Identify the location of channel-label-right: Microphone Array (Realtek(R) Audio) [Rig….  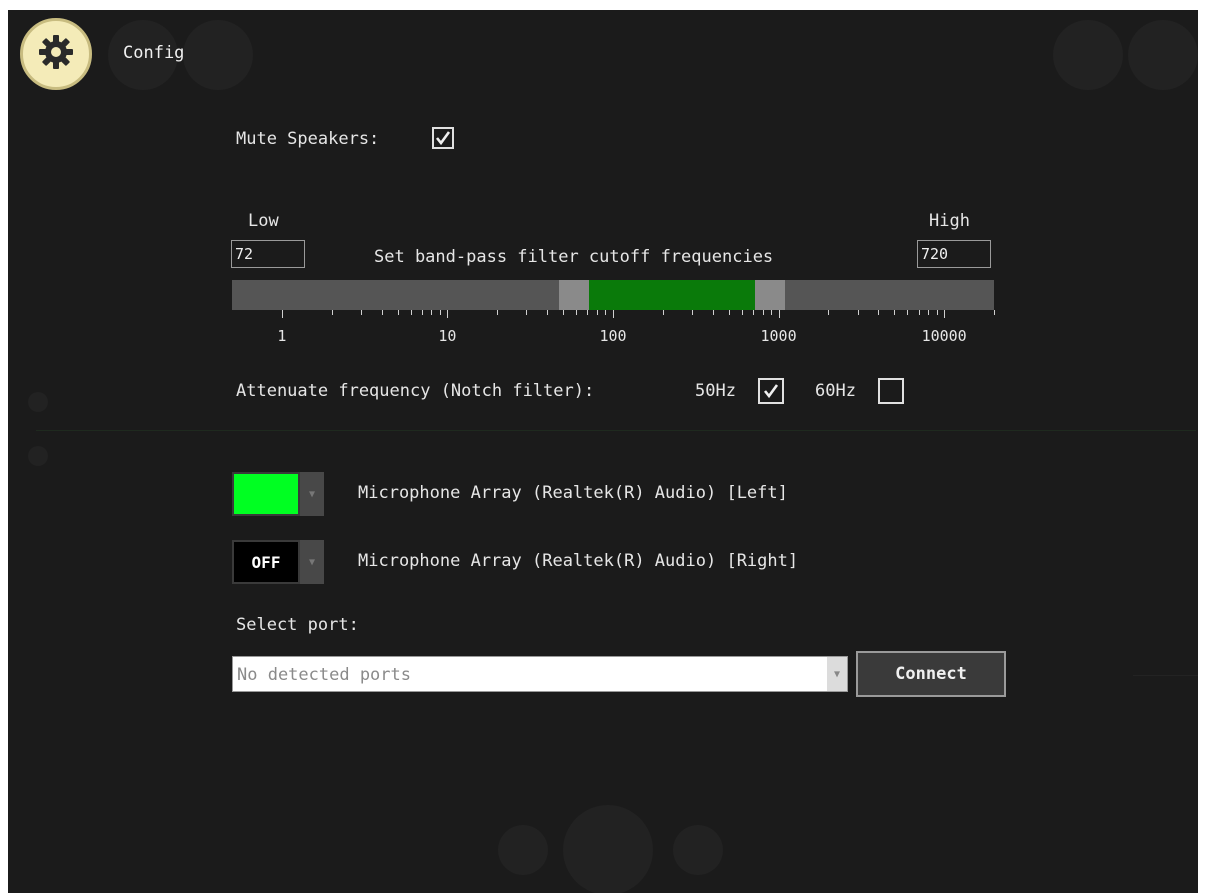
(578, 561).